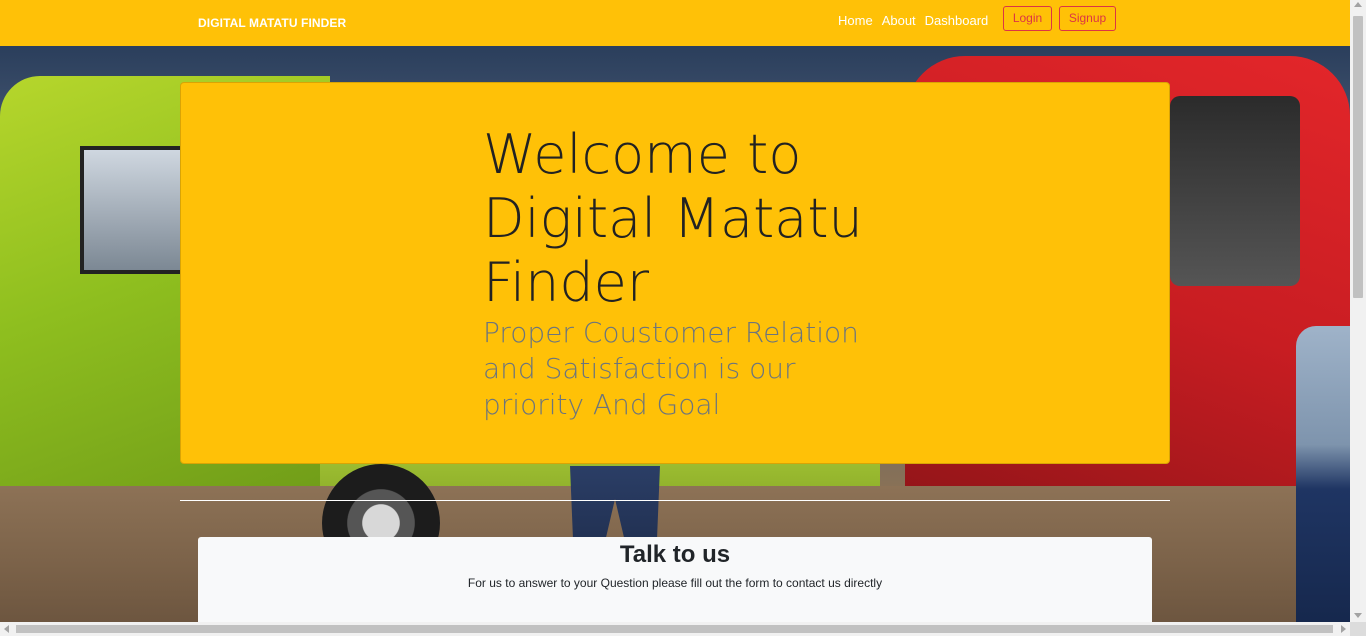 This screenshot has width=1366, height=636. Describe the element at coordinates (957, 20) in the screenshot. I see `nav-dashboard-link: Dashboard` at that location.